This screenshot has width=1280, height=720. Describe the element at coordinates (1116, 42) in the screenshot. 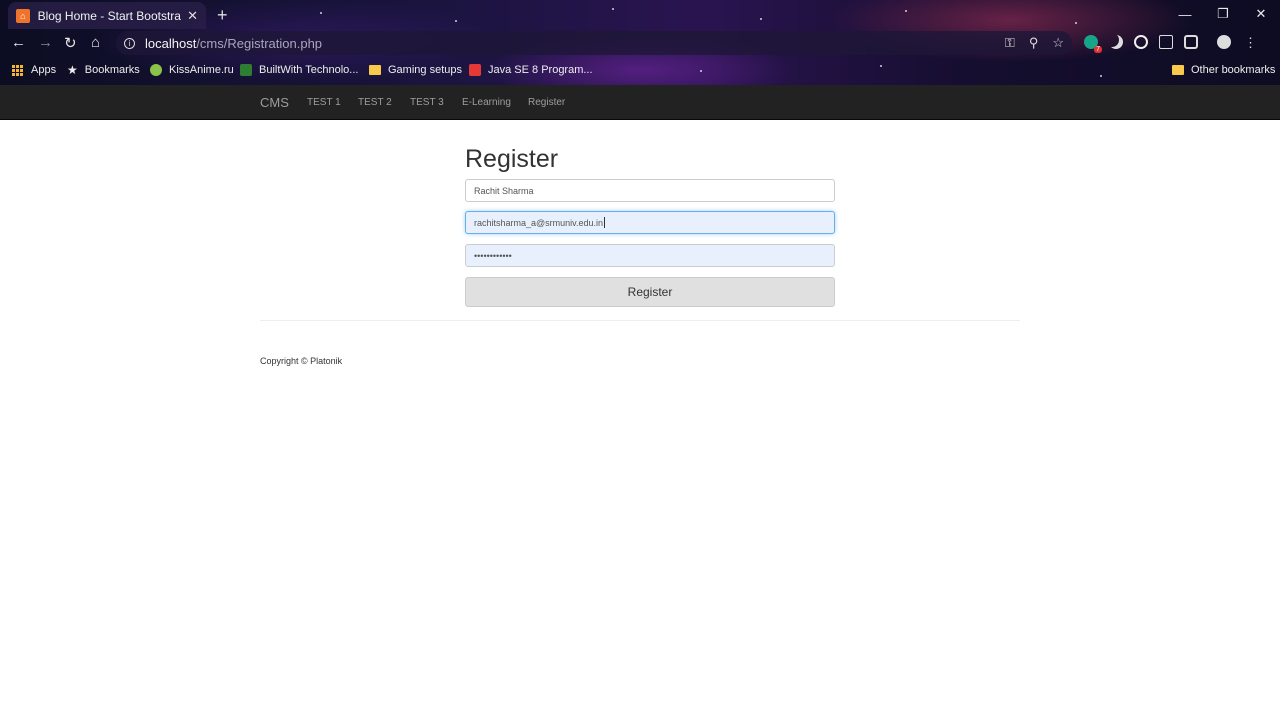

I see `dark-mode-icon` at that location.